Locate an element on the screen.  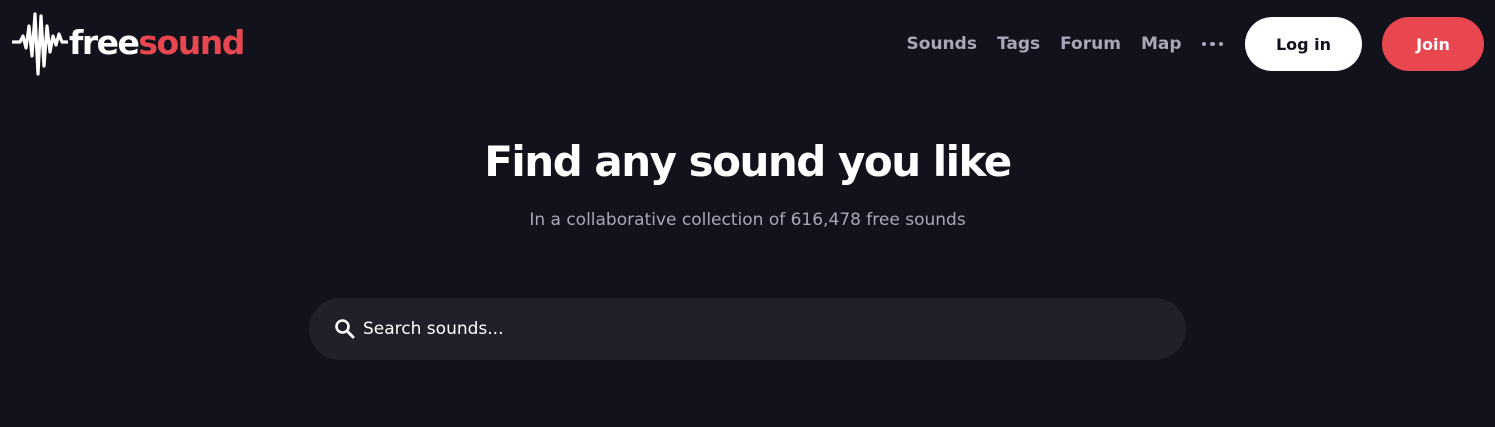
search-form is located at coordinates (747, 329).